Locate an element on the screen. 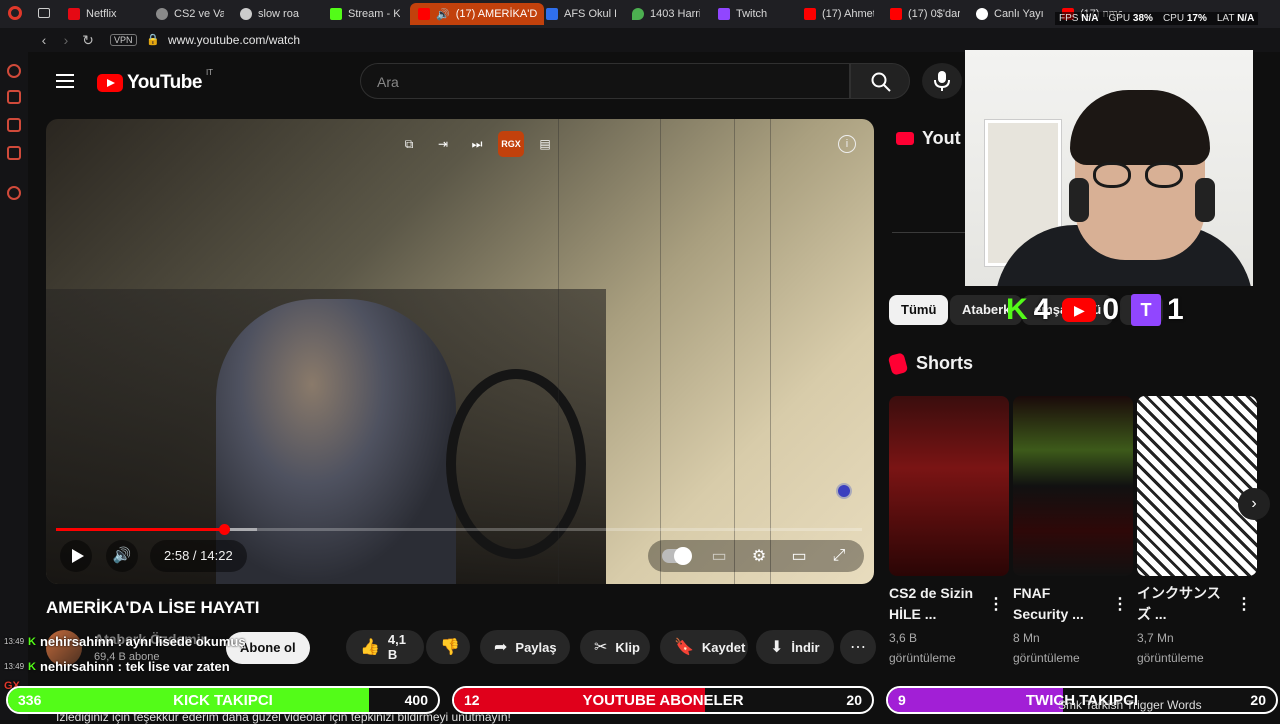 The image size is (1280, 724). dislike-button: 👎 is located at coordinates (448, 647).